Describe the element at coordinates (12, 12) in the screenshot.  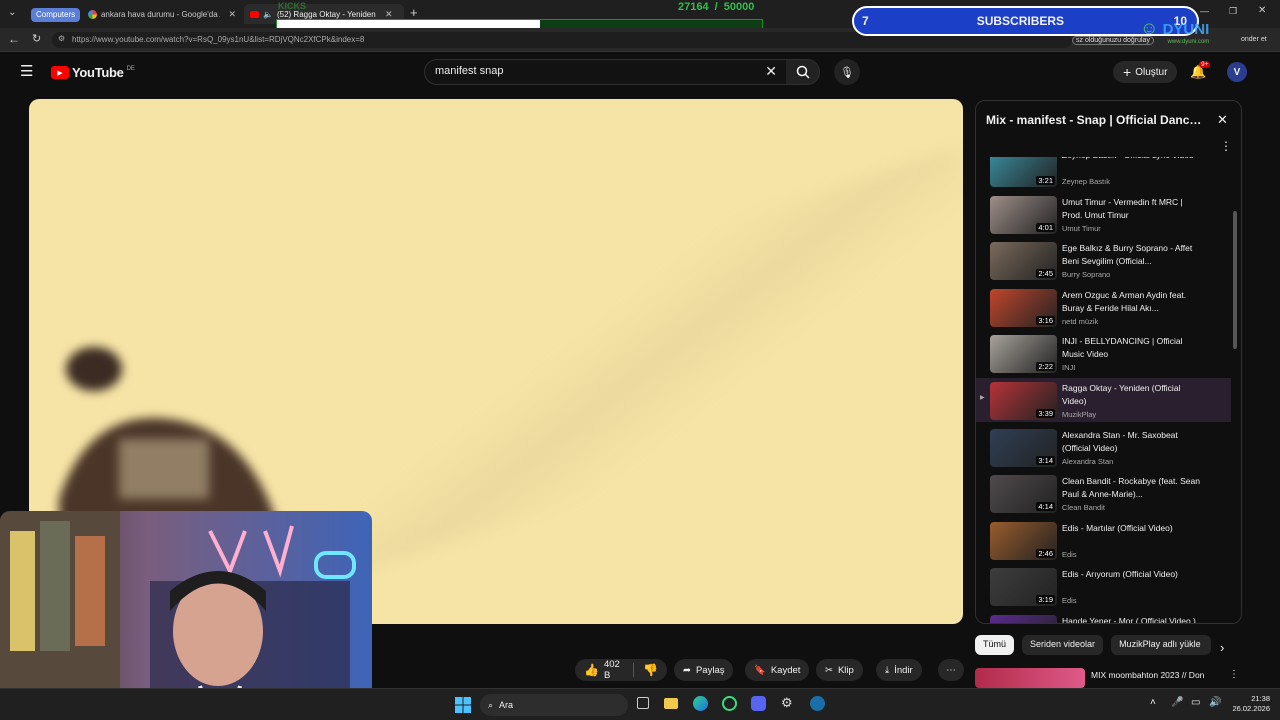
I see `tab-list-icon: ⌄` at that location.